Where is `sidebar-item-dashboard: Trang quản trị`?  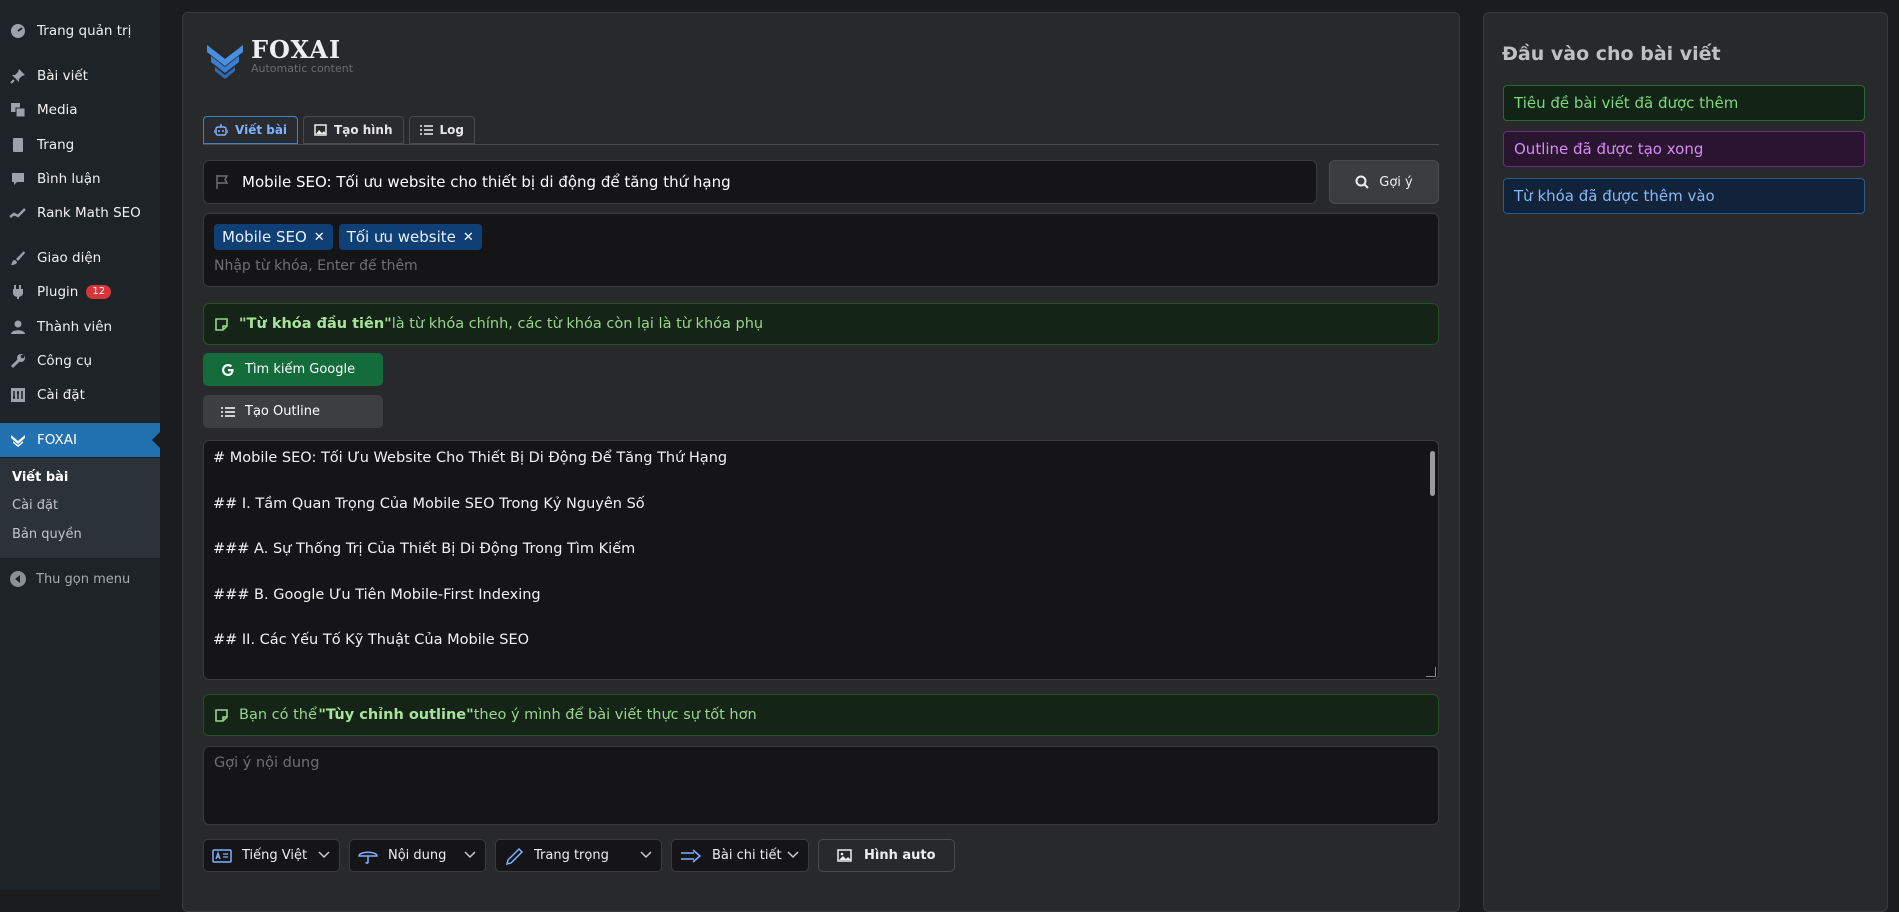
sidebar-item-dashboard: Trang quản trị is located at coordinates (80, 31).